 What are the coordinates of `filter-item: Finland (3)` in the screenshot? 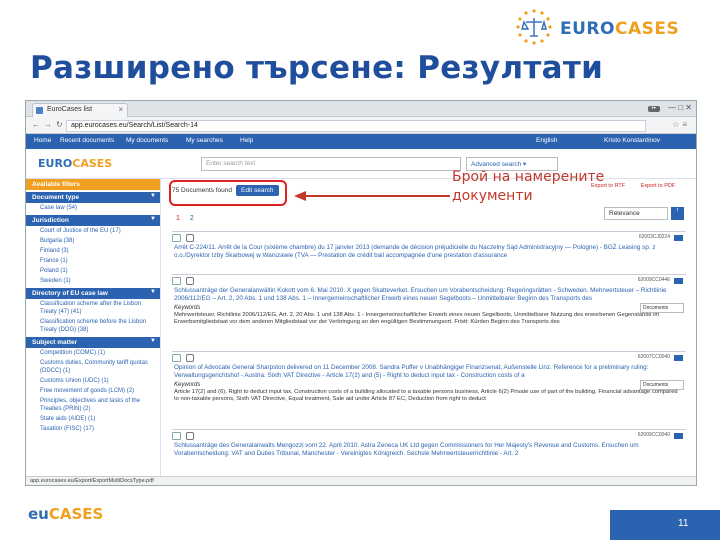 It's located at (93, 251).